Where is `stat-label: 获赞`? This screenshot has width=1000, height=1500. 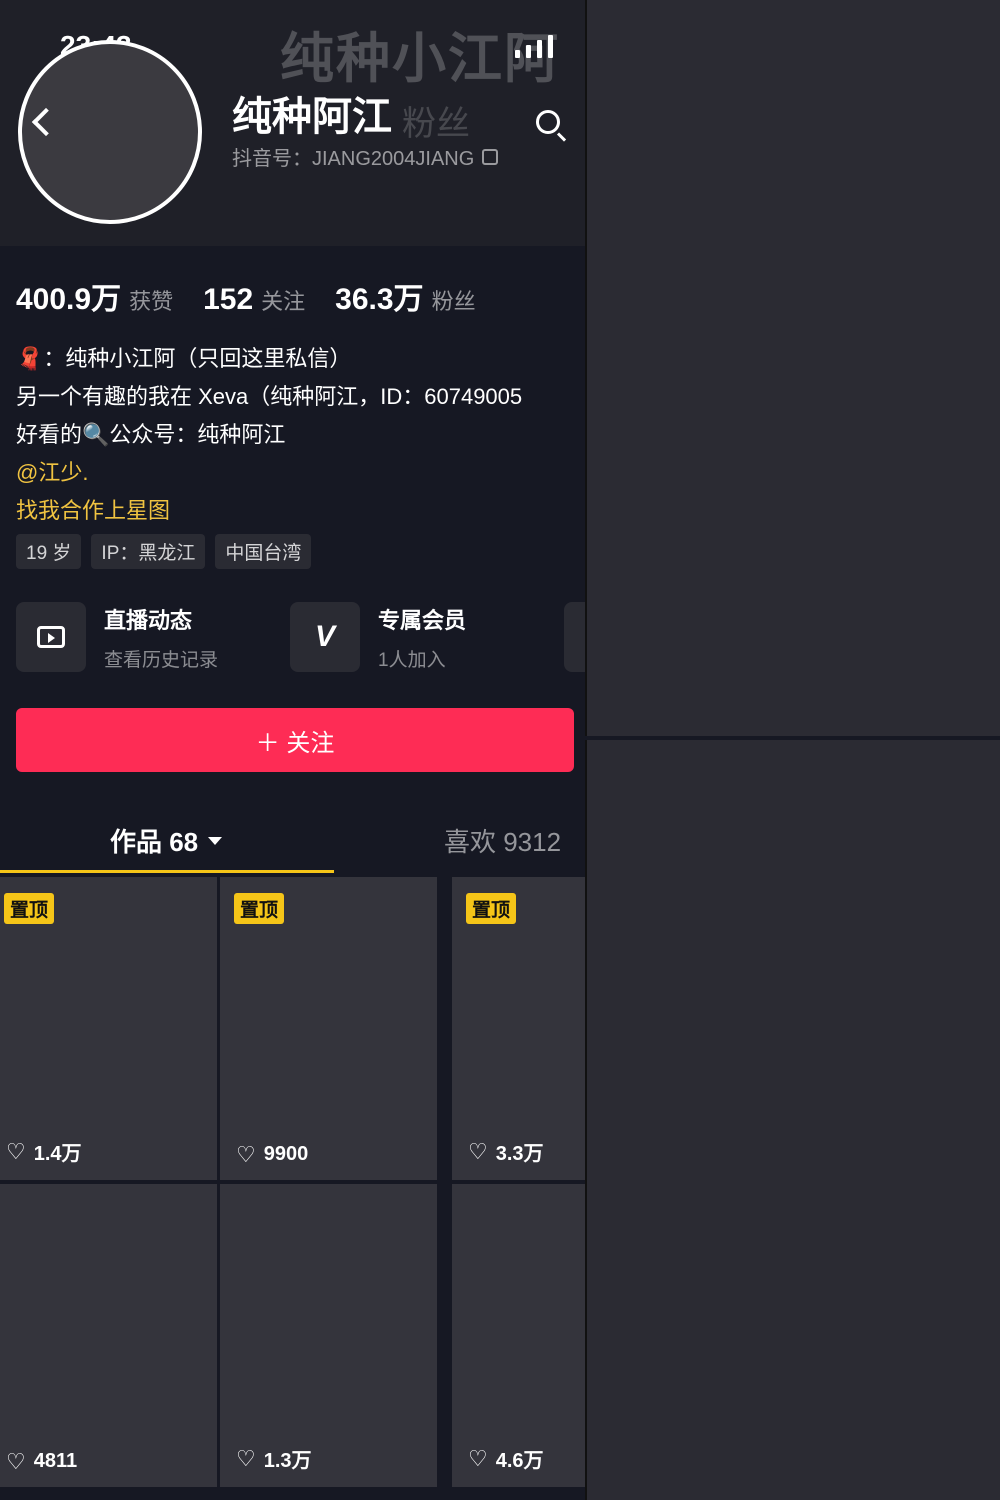 stat-label: 获赞 is located at coordinates (151, 301).